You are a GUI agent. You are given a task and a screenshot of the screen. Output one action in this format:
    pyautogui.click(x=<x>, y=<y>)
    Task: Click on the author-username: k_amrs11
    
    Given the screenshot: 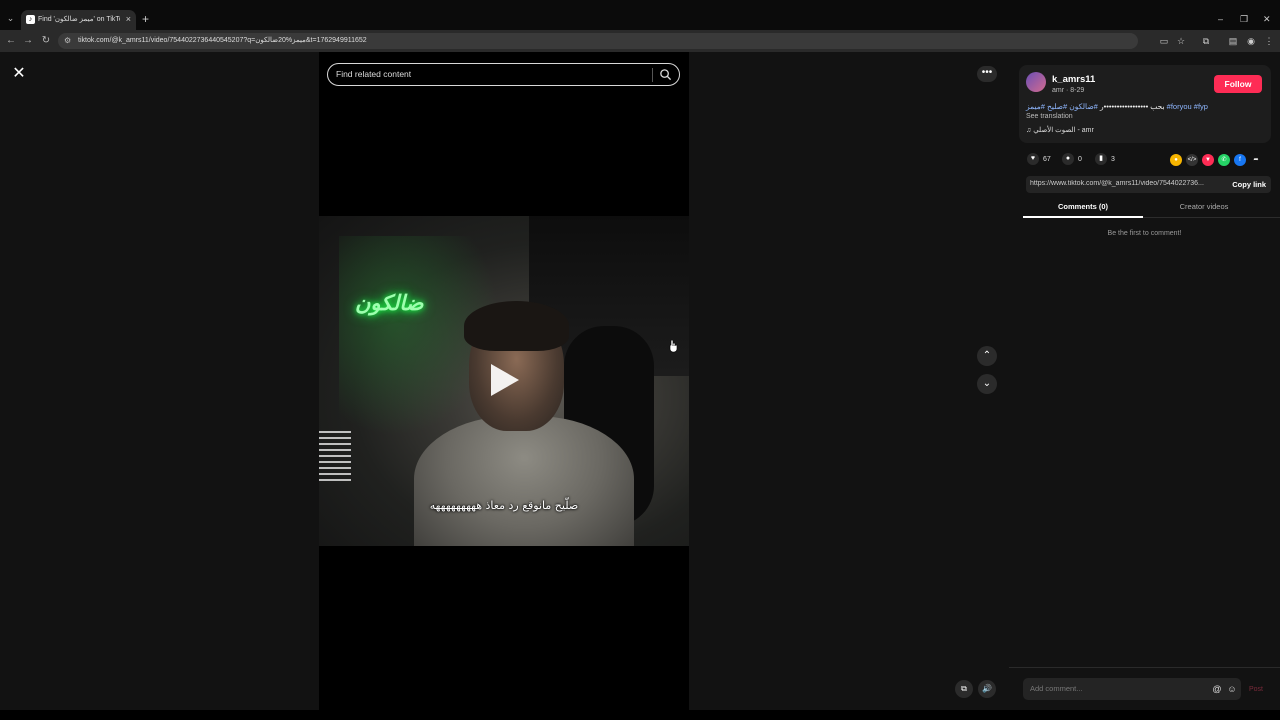 What is the action you would take?
    pyautogui.click(x=1073, y=79)
    